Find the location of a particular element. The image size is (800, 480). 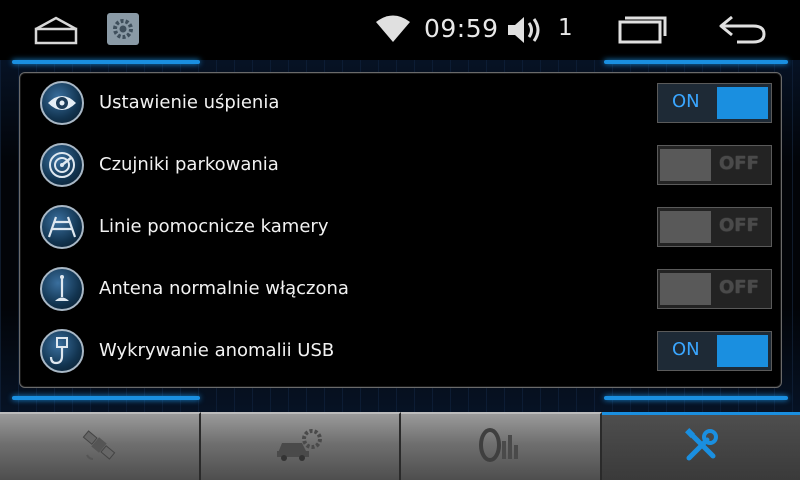

setting-label: Linie pomocnicze kamery is located at coordinates (214, 226).